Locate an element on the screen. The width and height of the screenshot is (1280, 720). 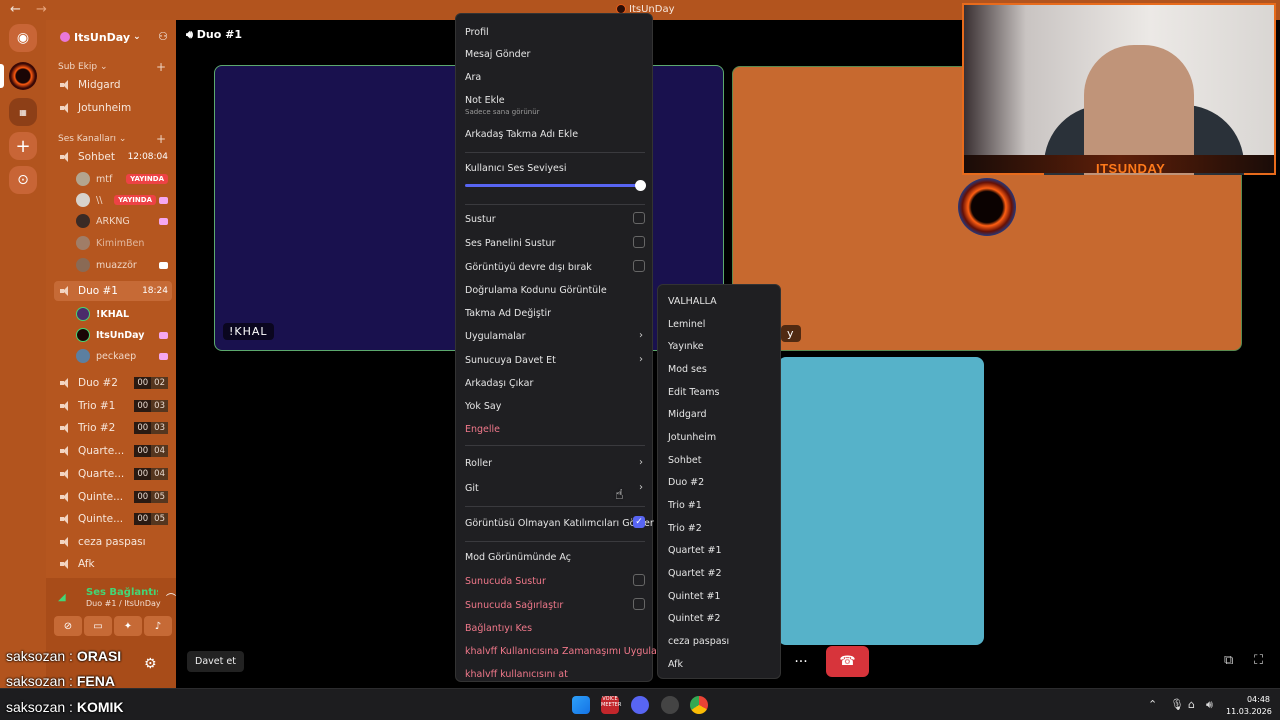
channel-ceza-paspasi: ceza paspası is located at coordinates (113, 542).